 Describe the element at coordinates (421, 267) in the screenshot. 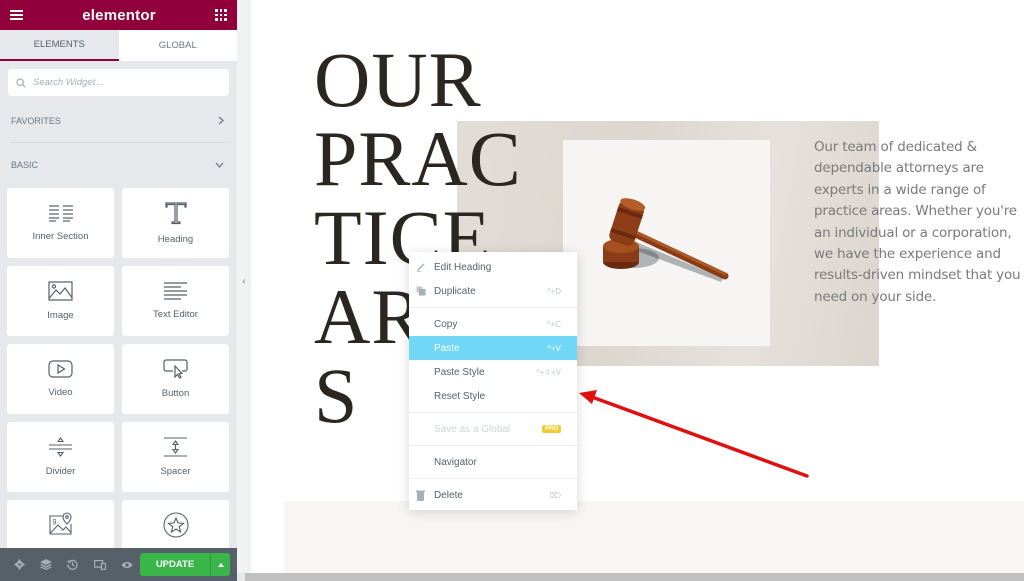

I see `pencil-icon` at that location.